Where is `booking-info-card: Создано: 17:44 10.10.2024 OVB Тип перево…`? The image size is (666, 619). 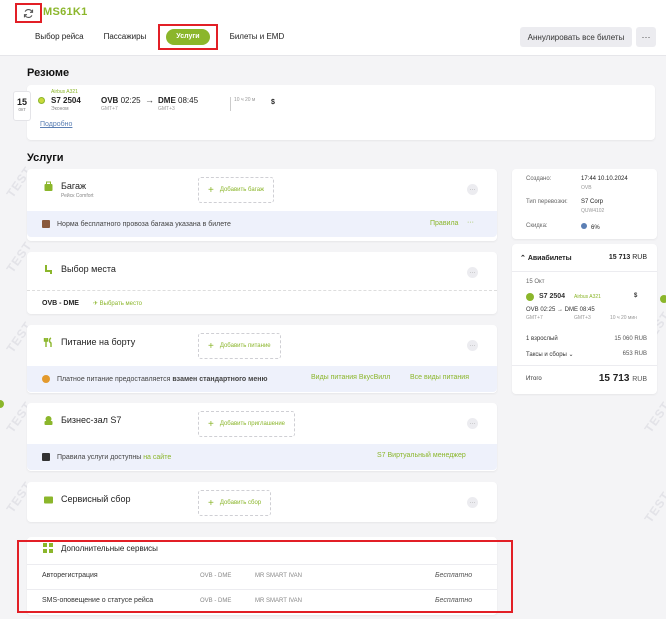 booking-info-card: Создано: 17:44 10.10.2024 OVB Тип перево… is located at coordinates (584, 204).